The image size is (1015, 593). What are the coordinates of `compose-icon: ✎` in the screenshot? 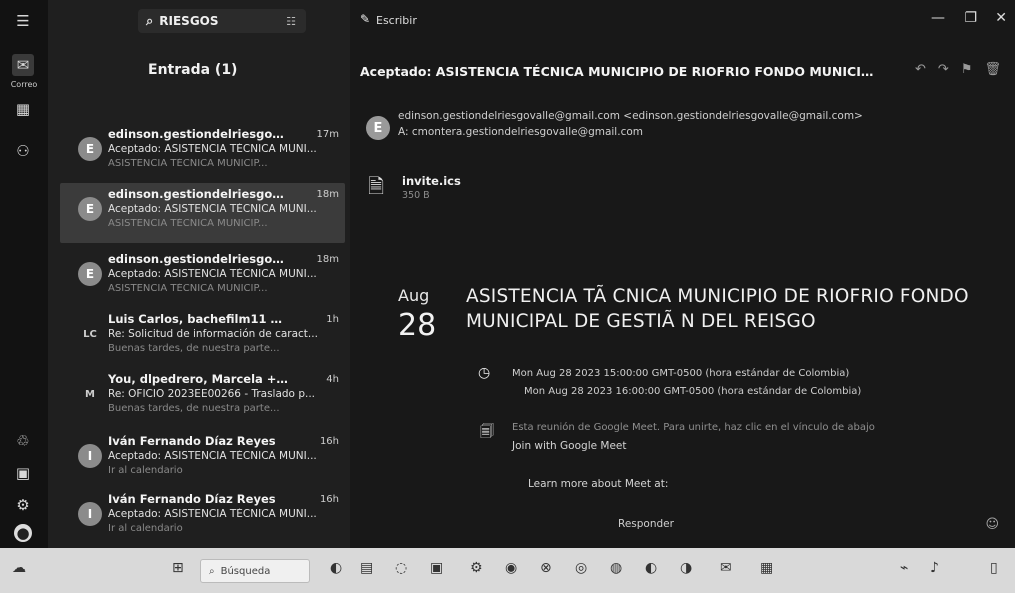 It's located at (365, 19).